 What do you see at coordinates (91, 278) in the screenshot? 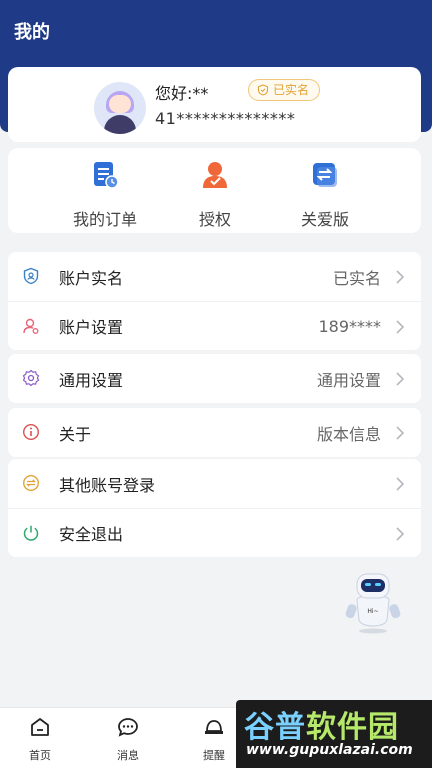
I see `menu-item-label: 账户实名` at bounding box center [91, 278].